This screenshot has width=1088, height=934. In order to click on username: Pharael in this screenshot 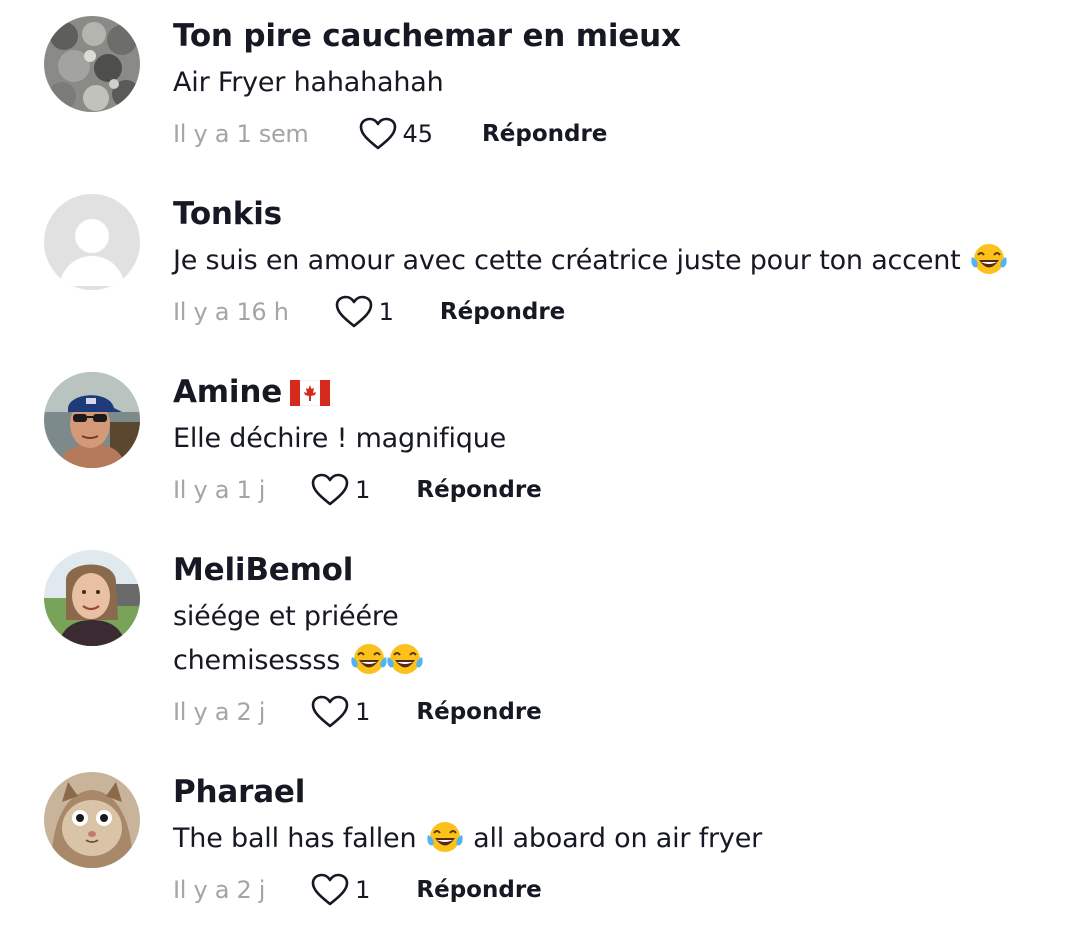, I will do `click(620, 792)`.